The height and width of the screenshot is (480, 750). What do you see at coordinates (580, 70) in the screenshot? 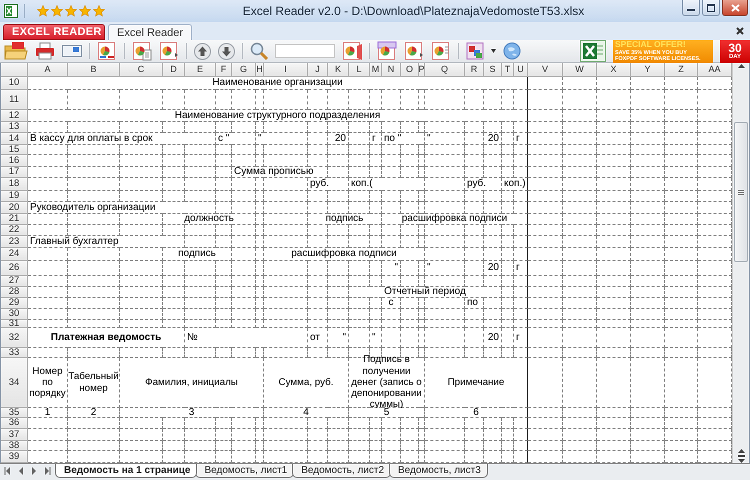
I see `column-header: W` at bounding box center [580, 70].